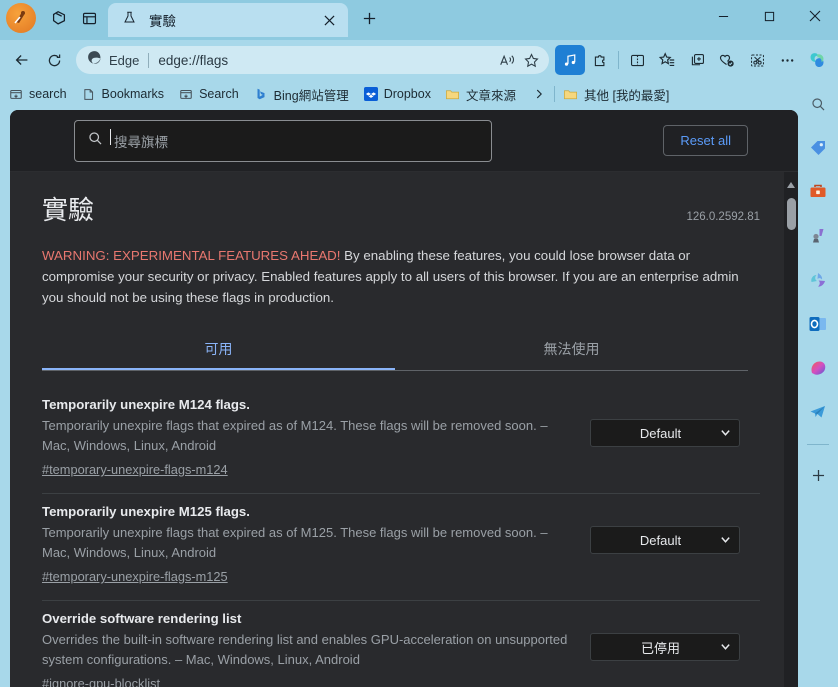  What do you see at coordinates (149, 60) in the screenshot?
I see `omnibox-divider` at bounding box center [149, 60].